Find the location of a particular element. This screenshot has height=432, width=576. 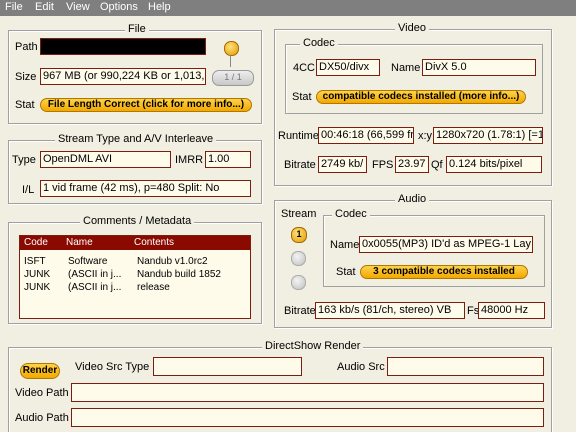

fps-field: 23.97 is located at coordinates (412, 164).